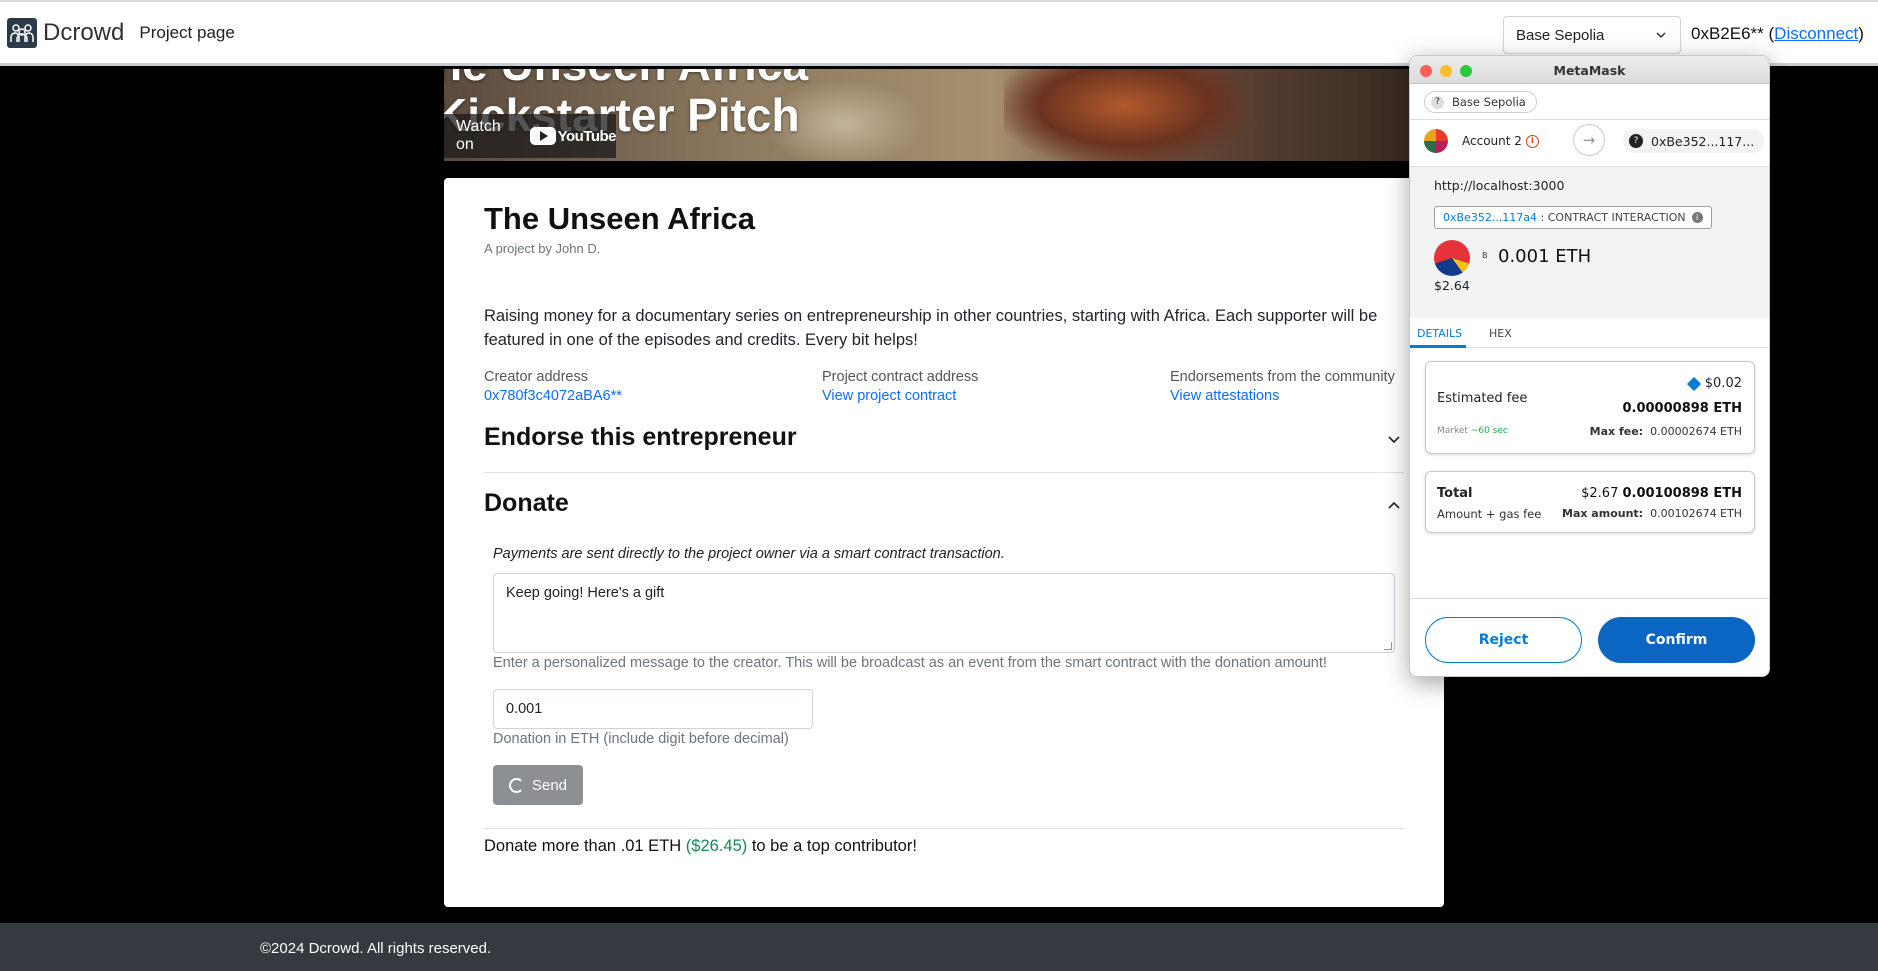  What do you see at coordinates (1455, 493) in the screenshot?
I see `total-label: Total` at bounding box center [1455, 493].